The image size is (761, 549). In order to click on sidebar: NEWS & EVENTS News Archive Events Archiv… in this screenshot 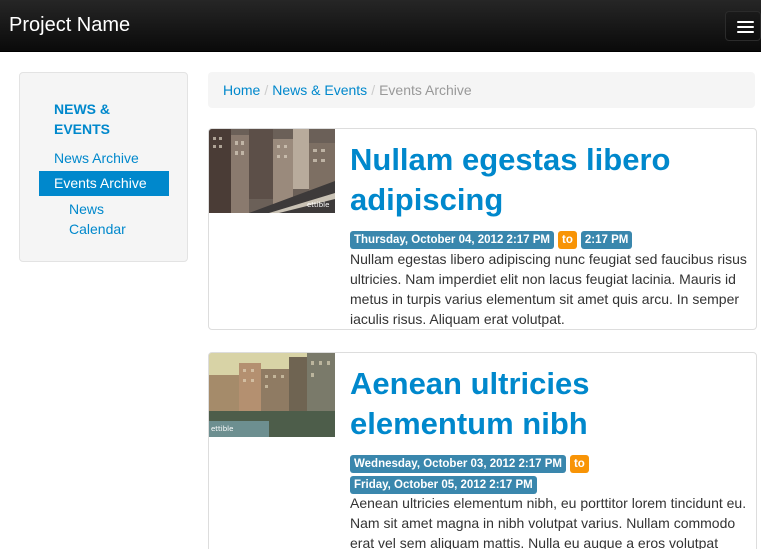, I will do `click(103, 167)`.